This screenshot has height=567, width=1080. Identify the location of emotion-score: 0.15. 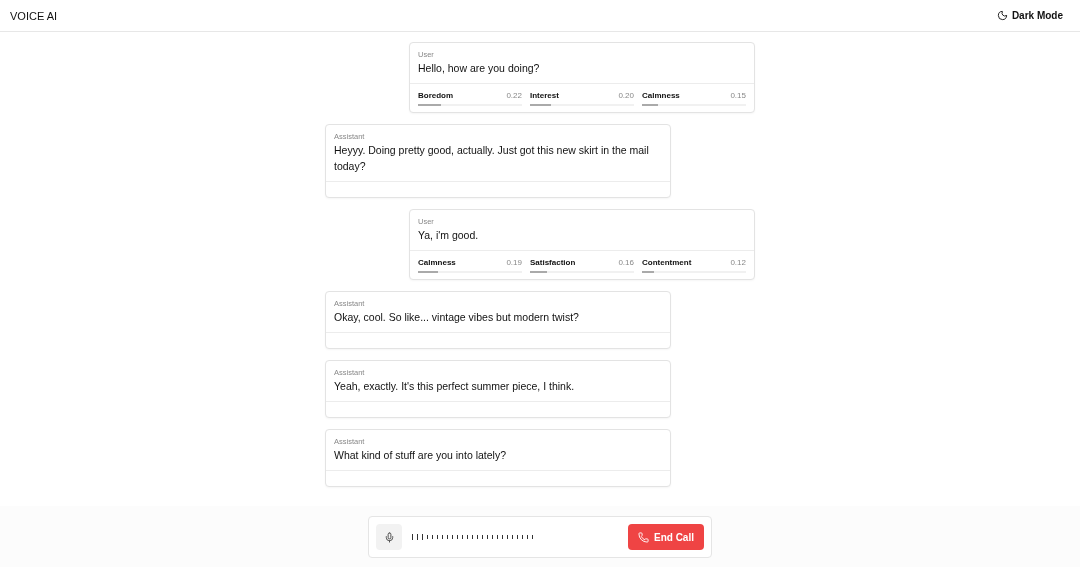
(738, 95).